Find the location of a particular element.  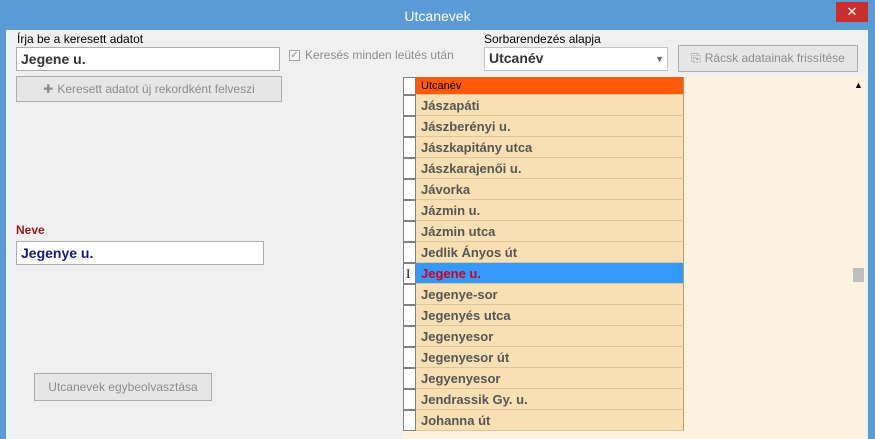

title-bar: Utcanevek ✕ is located at coordinates (437, 15).